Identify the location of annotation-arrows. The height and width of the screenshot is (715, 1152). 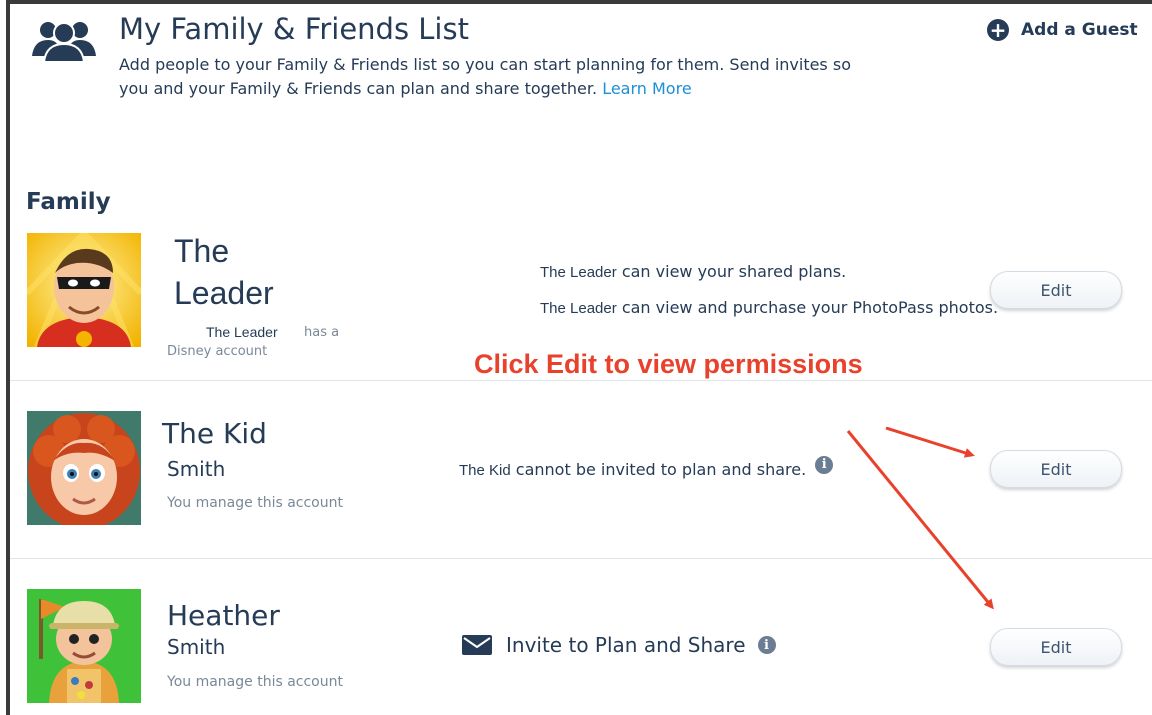
(920, 518).